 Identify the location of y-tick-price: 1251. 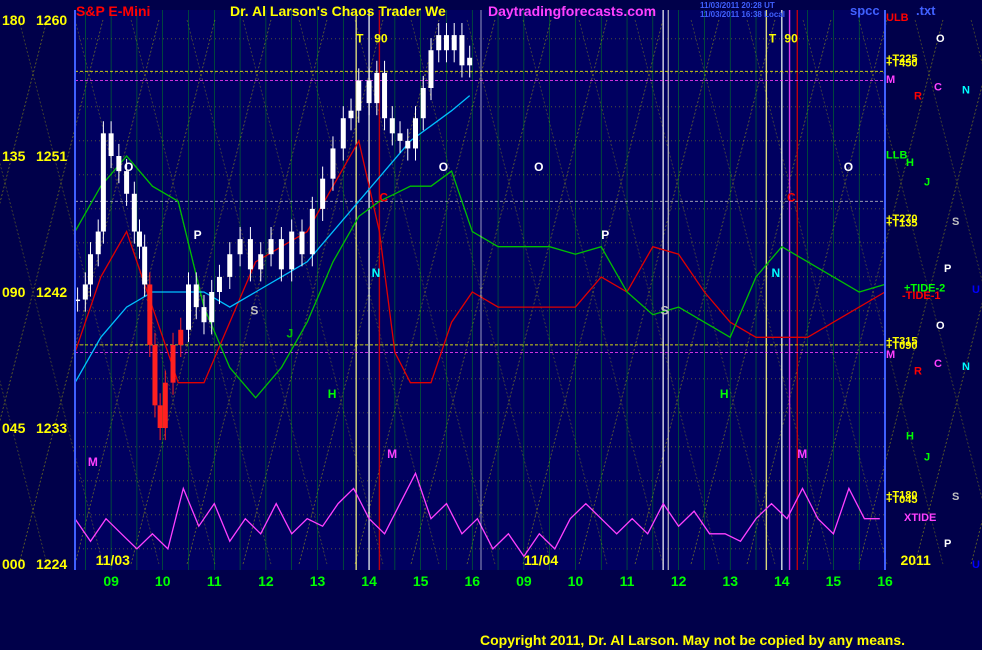
(51, 156).